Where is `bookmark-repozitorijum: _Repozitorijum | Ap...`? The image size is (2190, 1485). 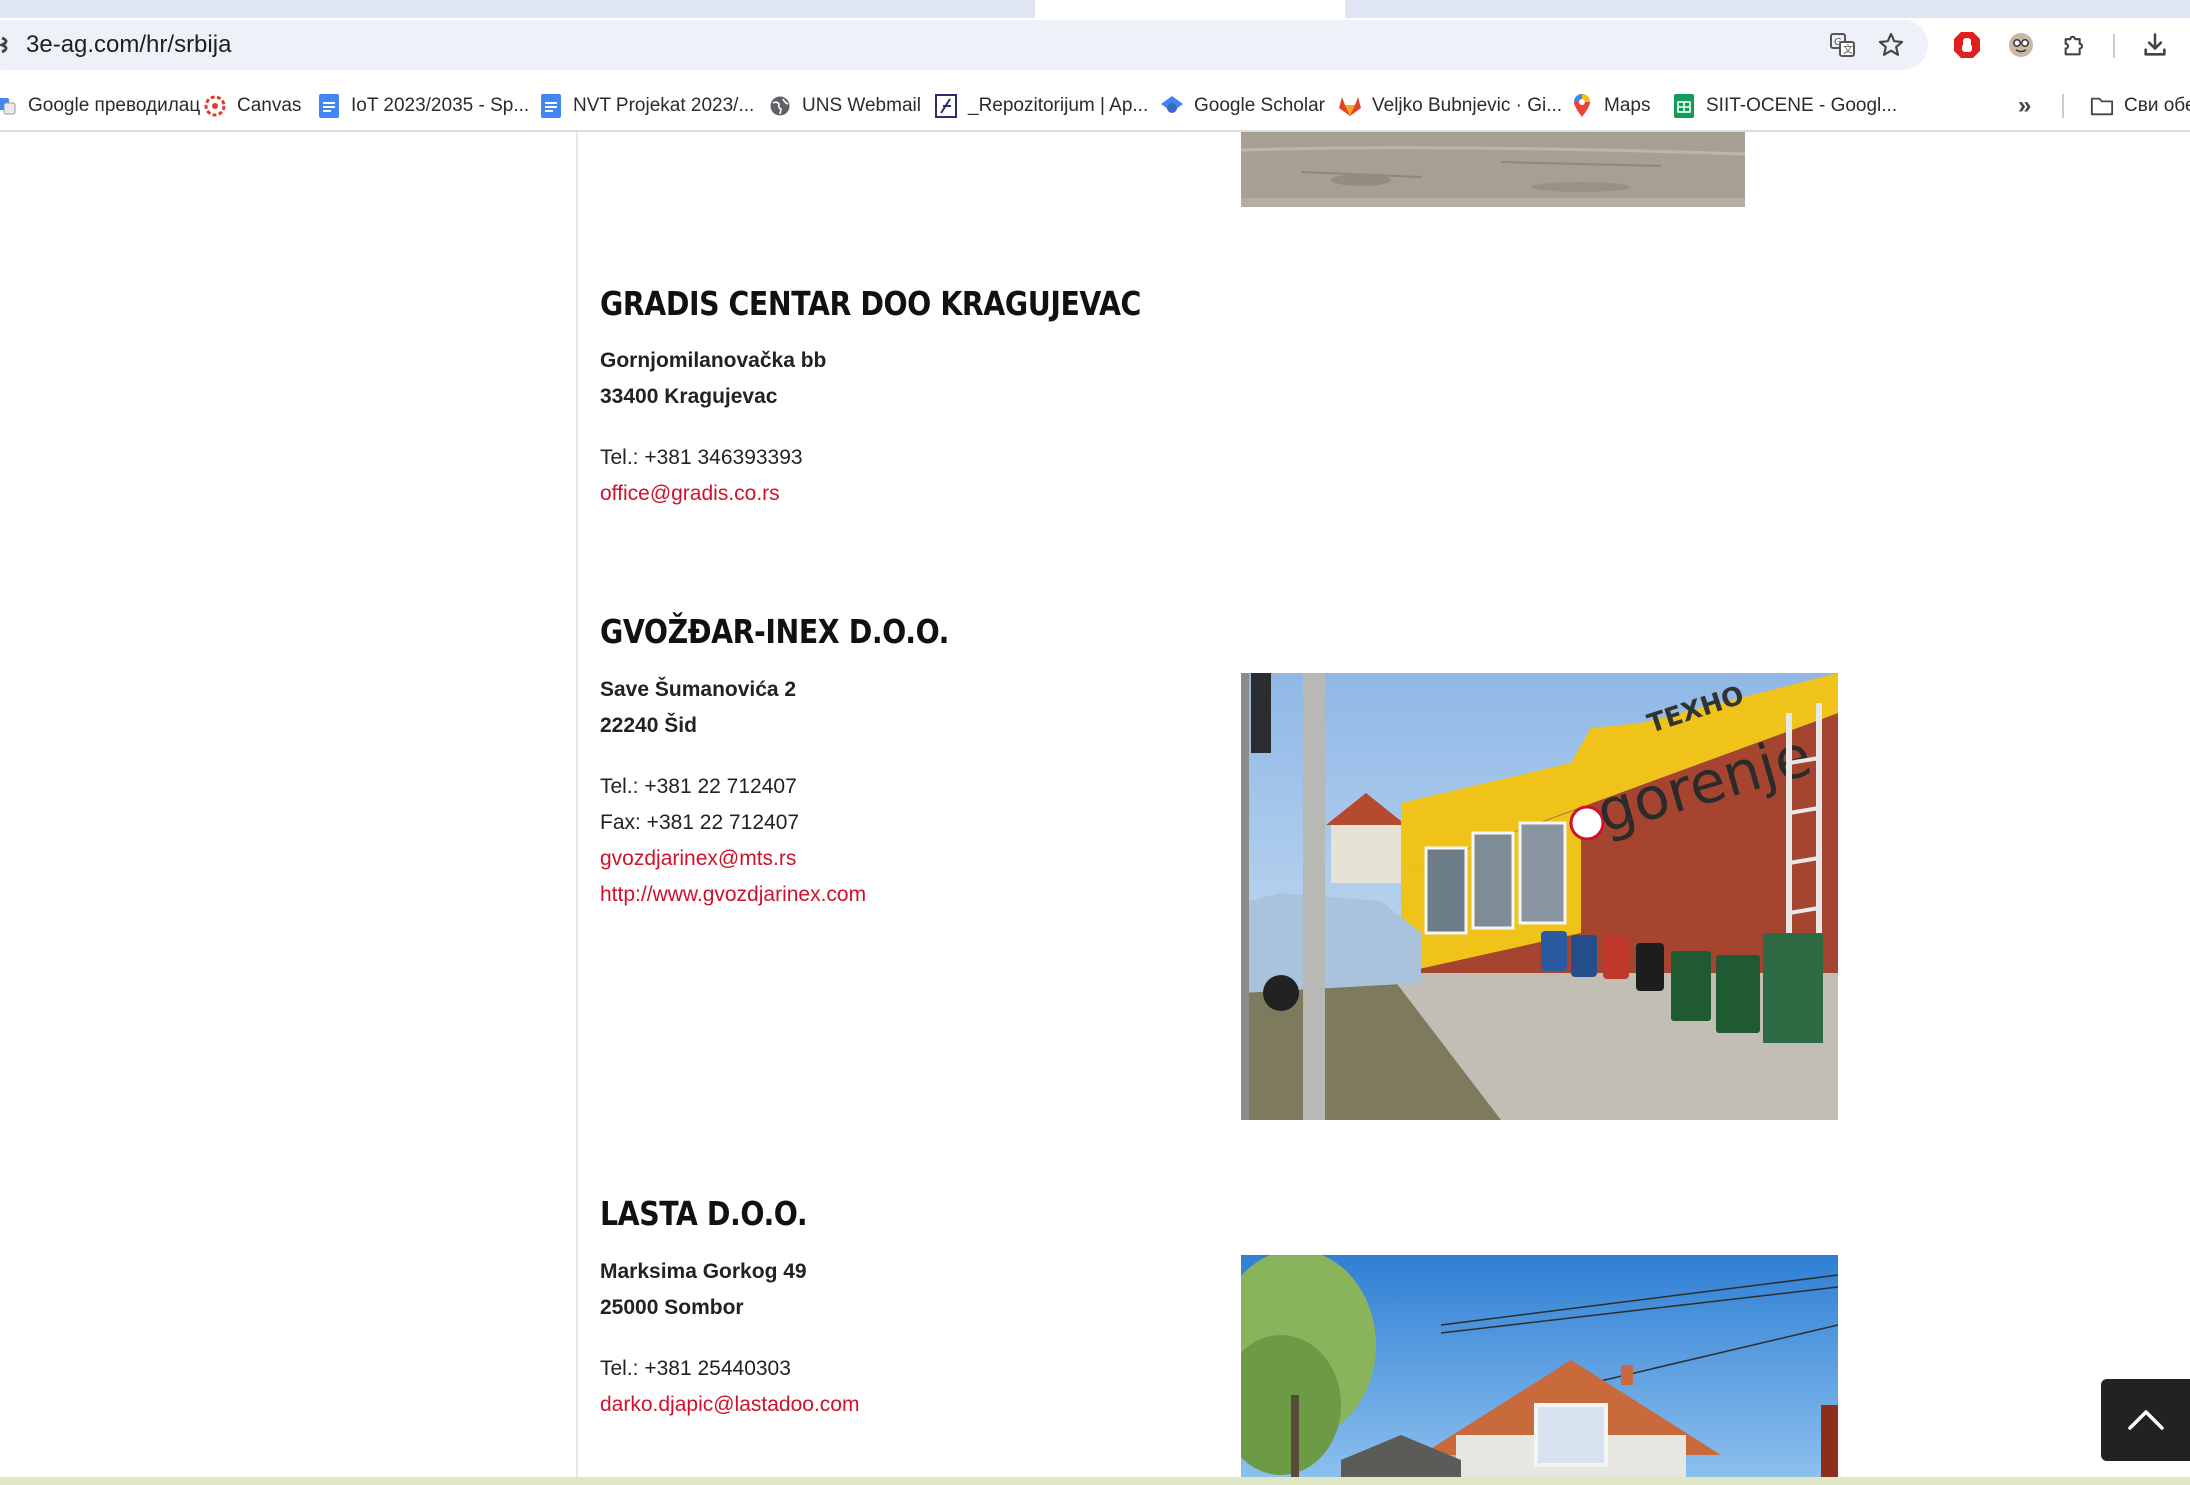
bookmark-repozitorijum: _Repozitorijum | Ap... is located at coordinates (1041, 106).